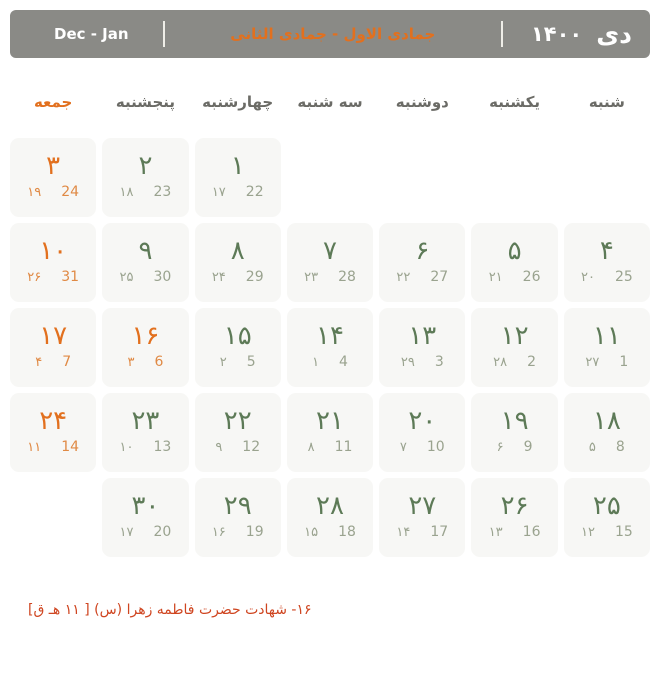 The width and height of the screenshot is (660, 690). I want to click on day-cell: ۲۷ 17 ۱۴, so click(422, 517).